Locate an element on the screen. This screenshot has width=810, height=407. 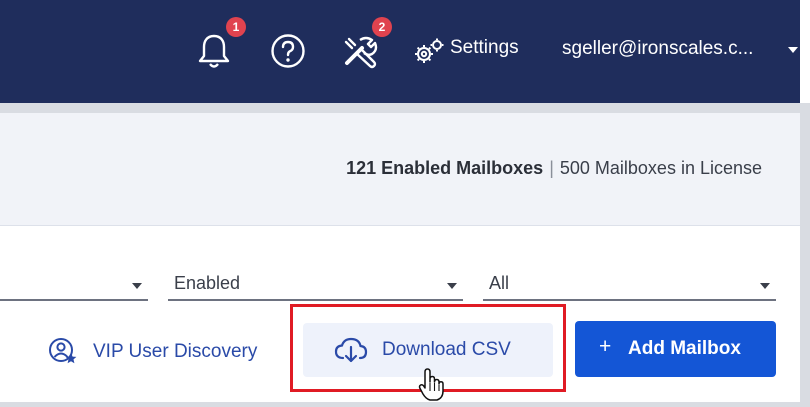
type-filter-value: All is located at coordinates (499, 283).